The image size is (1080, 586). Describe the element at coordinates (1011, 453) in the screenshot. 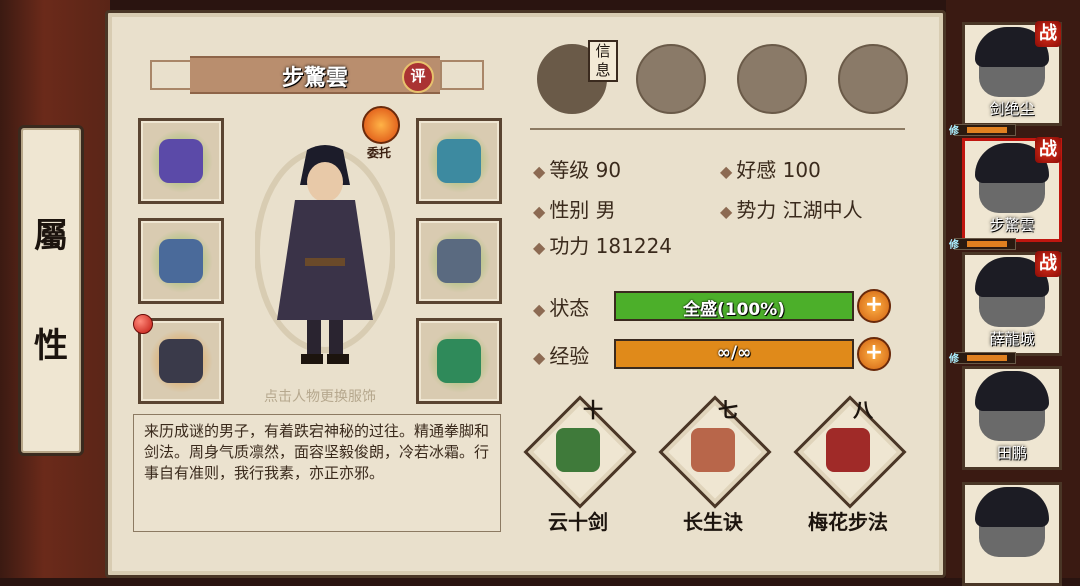

I see `roster-name: 田鹏` at that location.